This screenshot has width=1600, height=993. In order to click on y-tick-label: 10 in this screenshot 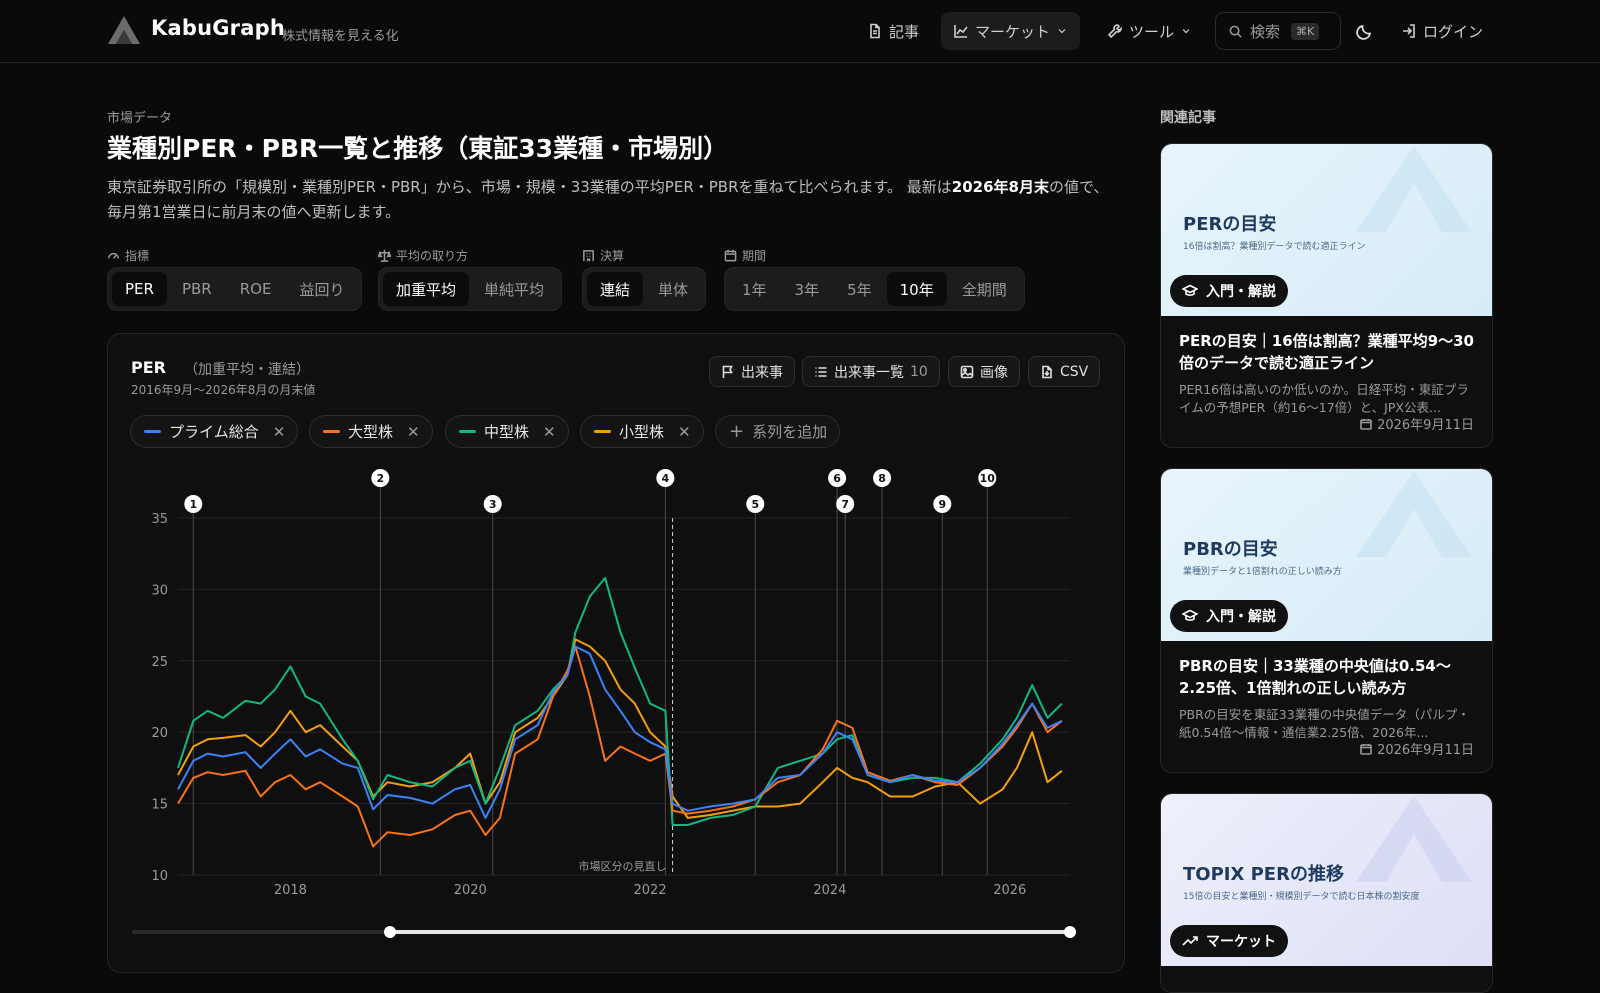, I will do `click(159, 876)`.